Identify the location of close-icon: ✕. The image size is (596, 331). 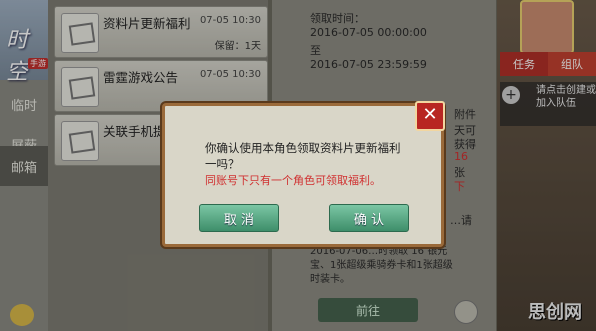
(430, 116).